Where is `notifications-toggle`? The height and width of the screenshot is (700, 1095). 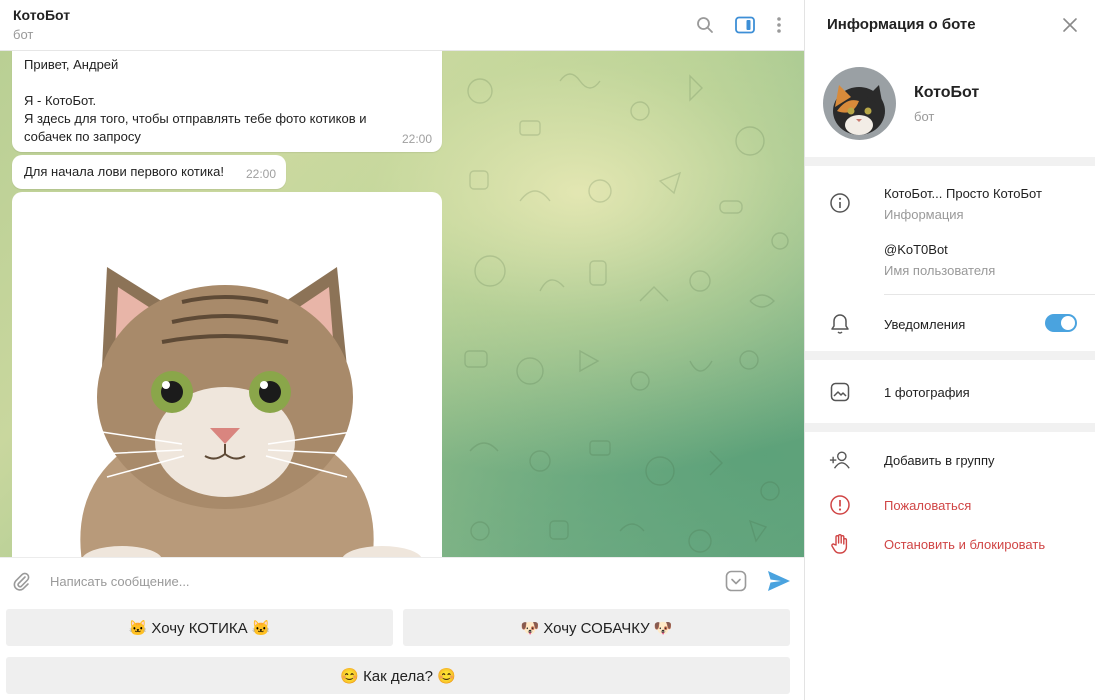
notifications-toggle is located at coordinates (1061, 323).